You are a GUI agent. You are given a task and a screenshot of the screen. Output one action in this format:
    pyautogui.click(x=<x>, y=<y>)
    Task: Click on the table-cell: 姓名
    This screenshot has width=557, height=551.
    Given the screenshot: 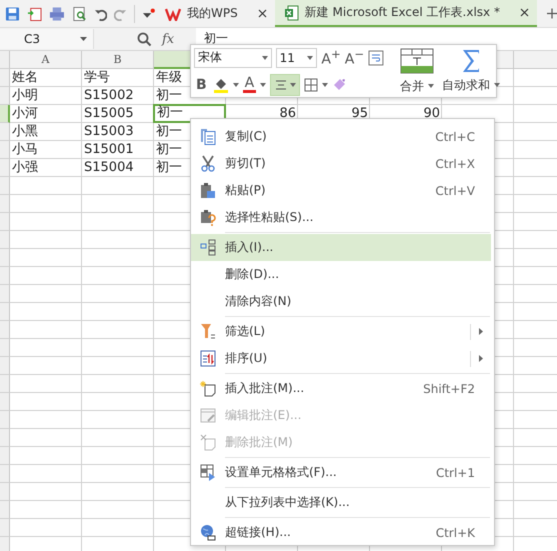 What is the action you would take?
    pyautogui.click(x=25, y=77)
    